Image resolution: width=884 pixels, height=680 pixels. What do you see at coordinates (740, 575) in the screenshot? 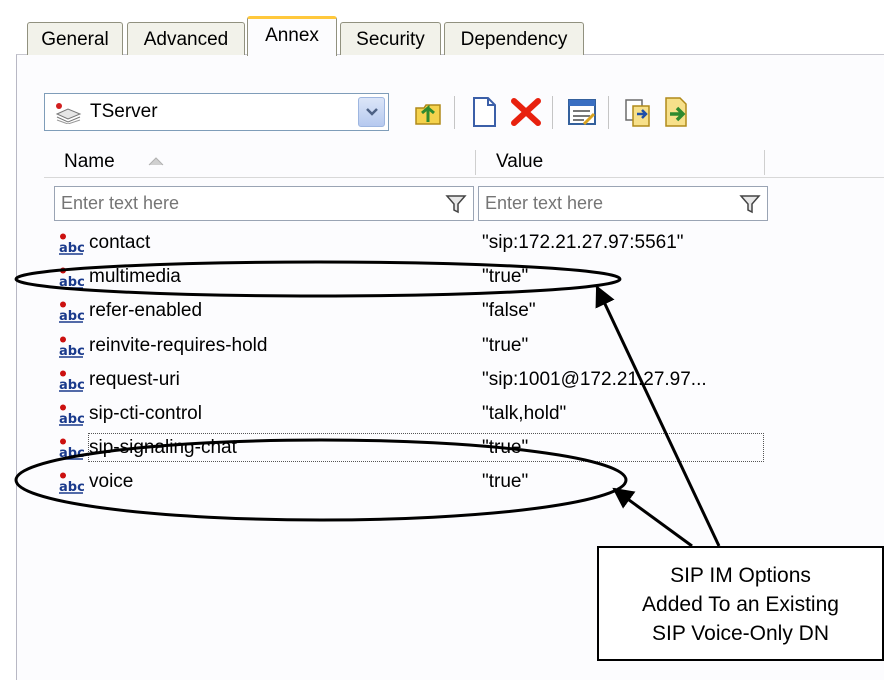
I see `callout-line: SIP IM Options` at bounding box center [740, 575].